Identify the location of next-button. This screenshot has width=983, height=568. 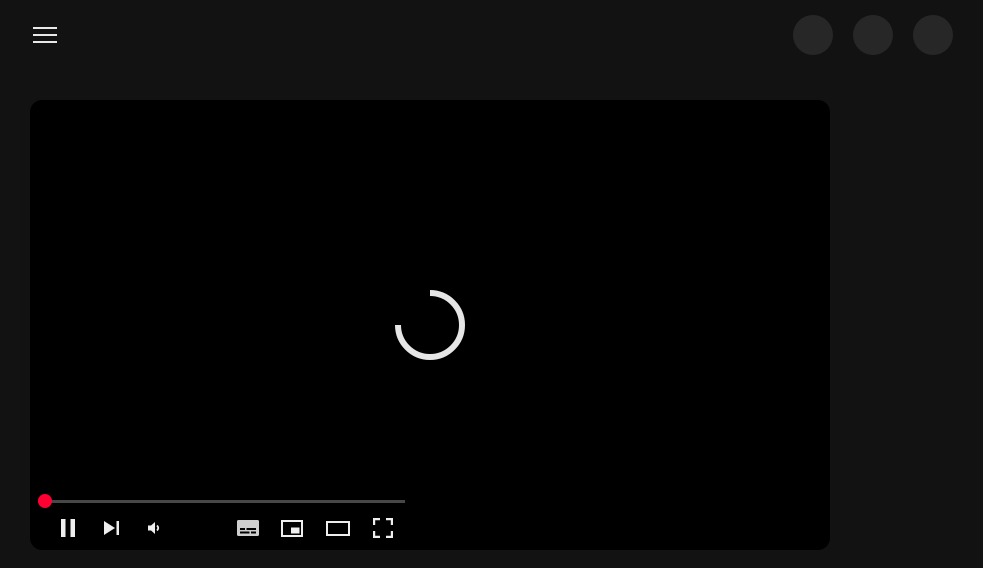
(112, 528).